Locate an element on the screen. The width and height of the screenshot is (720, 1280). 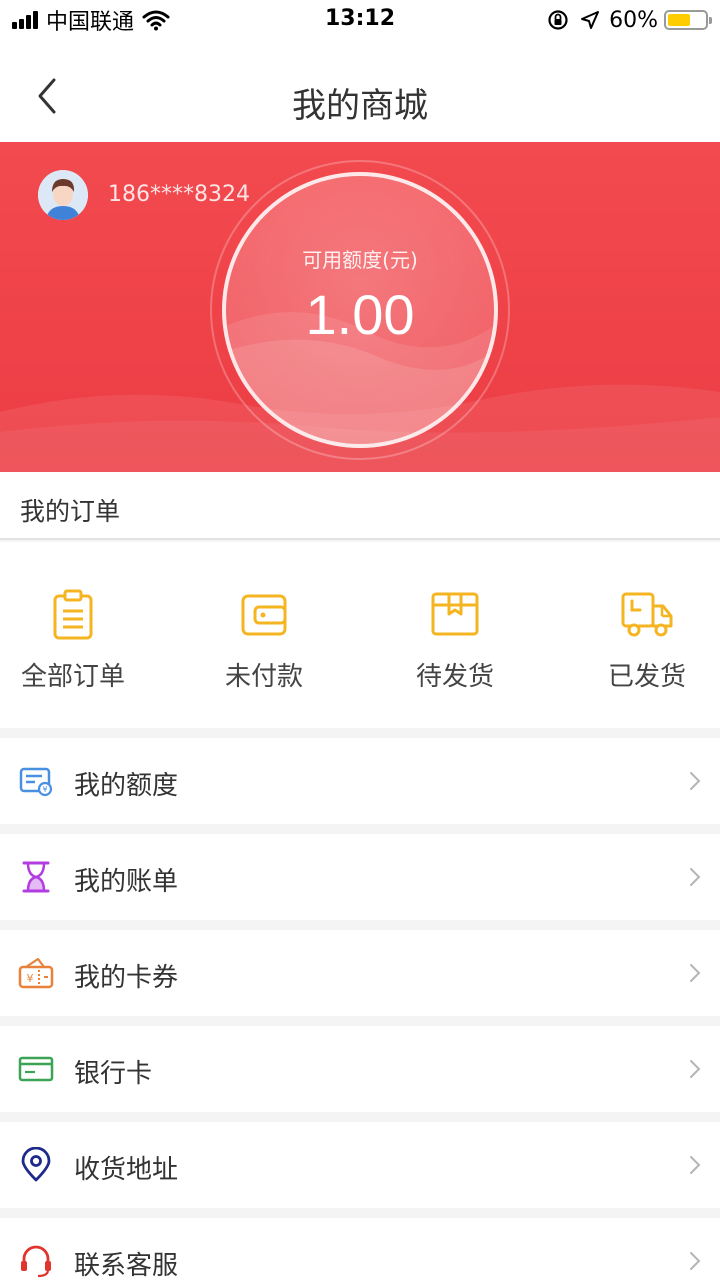
page-title: 我的商城 is located at coordinates (360, 106).